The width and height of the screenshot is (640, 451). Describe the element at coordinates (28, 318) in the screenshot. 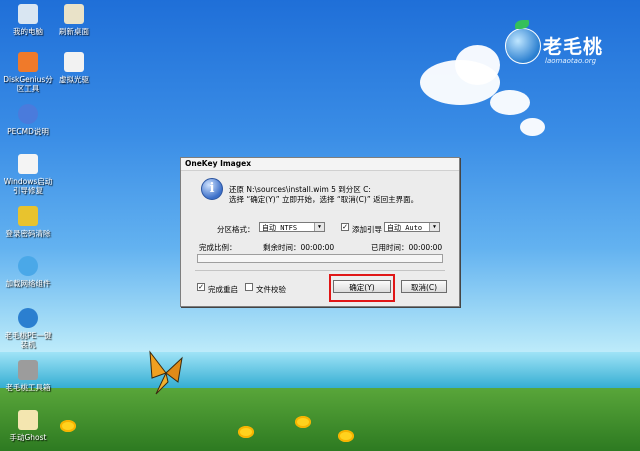

I see `one-key-install-icon` at that location.